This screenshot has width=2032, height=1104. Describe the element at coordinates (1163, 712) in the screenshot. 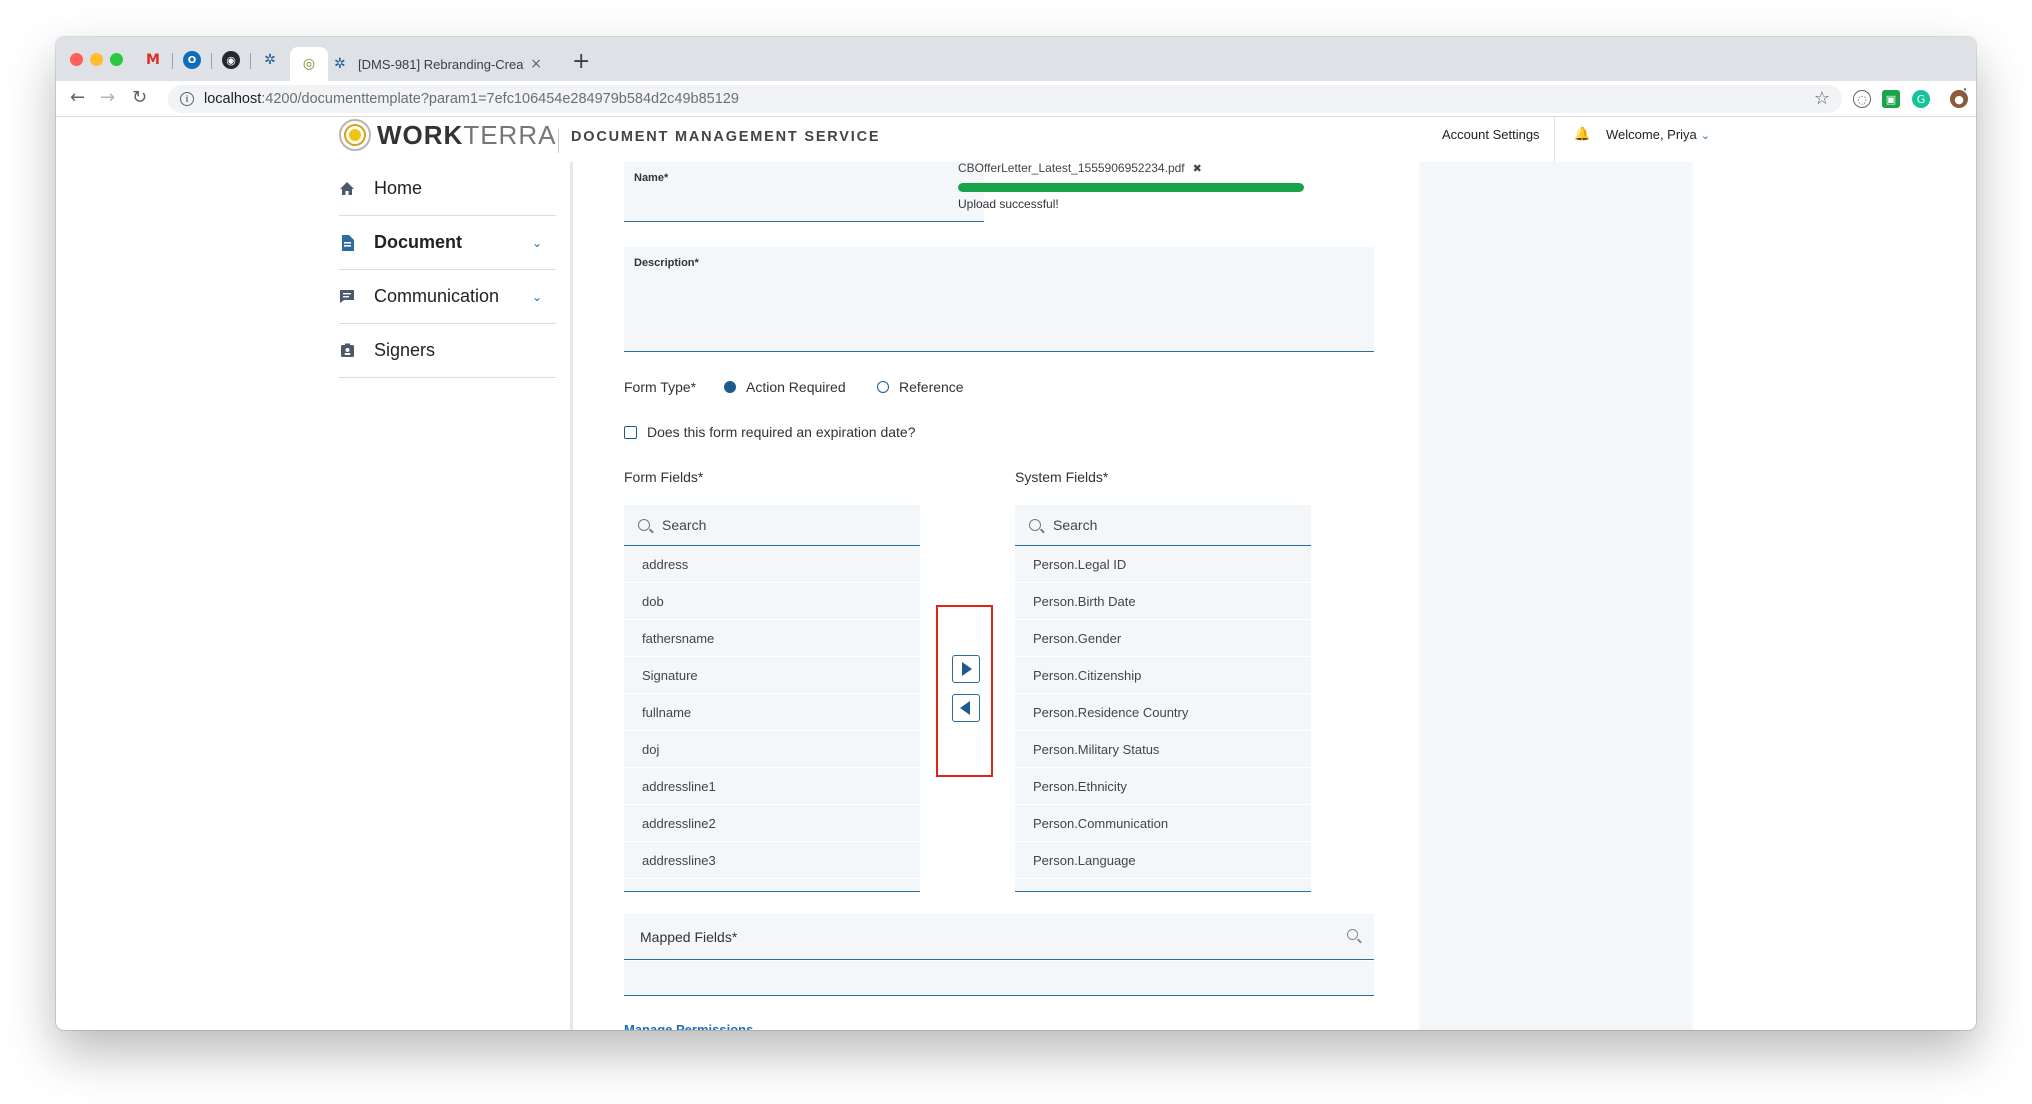

I see `list-item: Person.Residence Country` at that location.